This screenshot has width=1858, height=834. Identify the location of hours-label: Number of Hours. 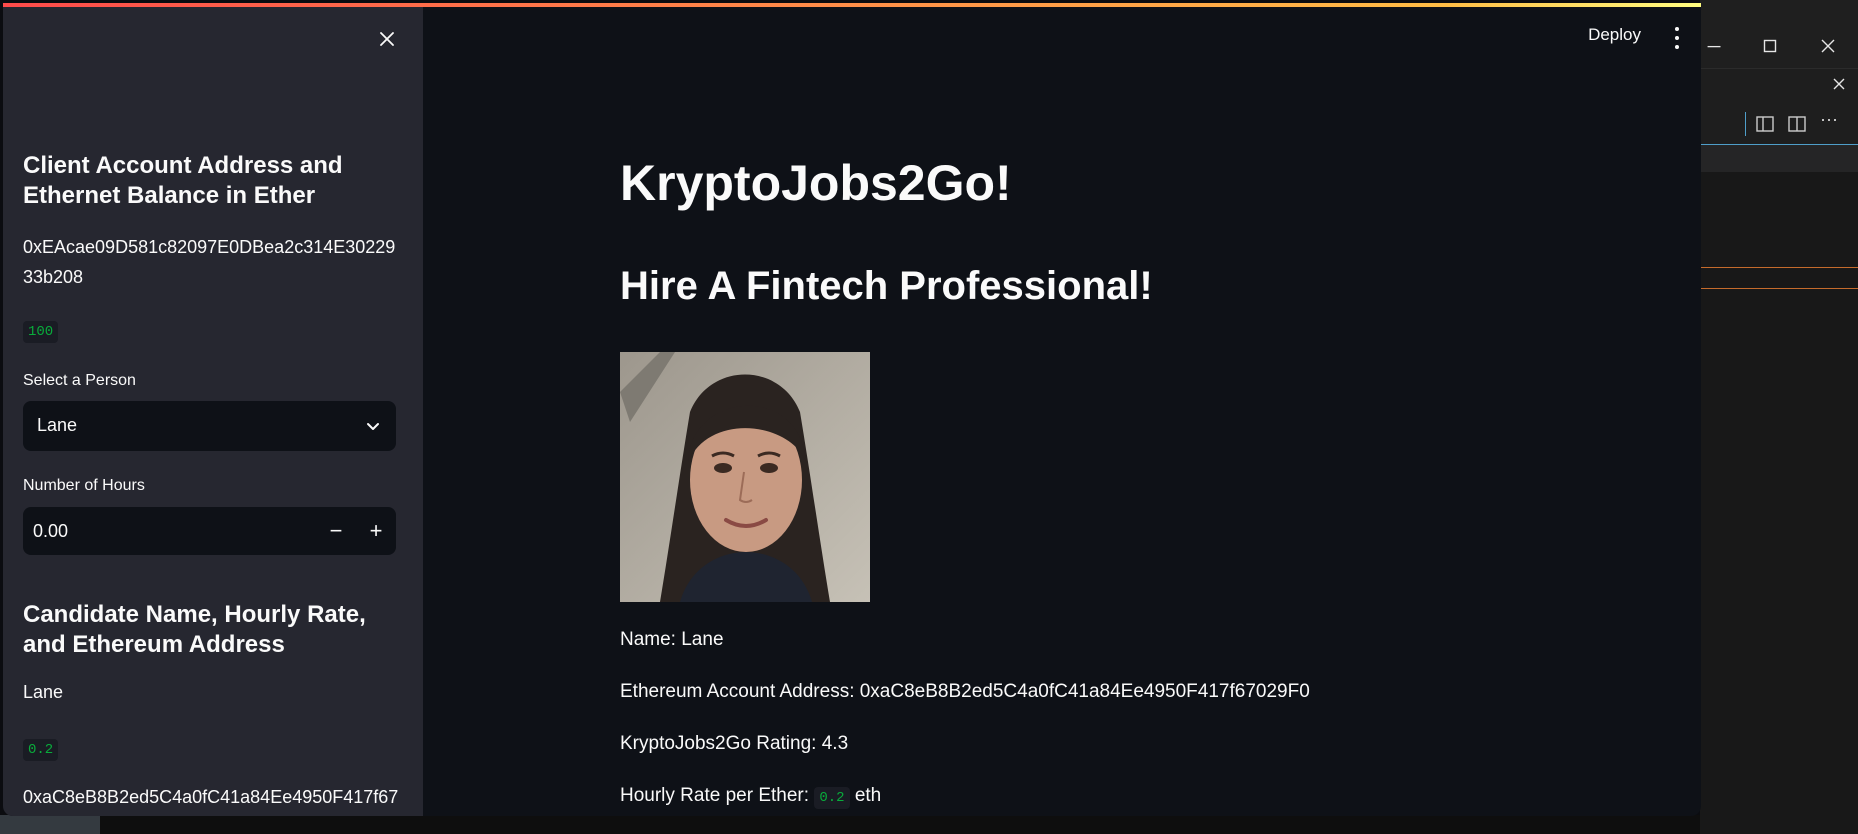
(84, 485).